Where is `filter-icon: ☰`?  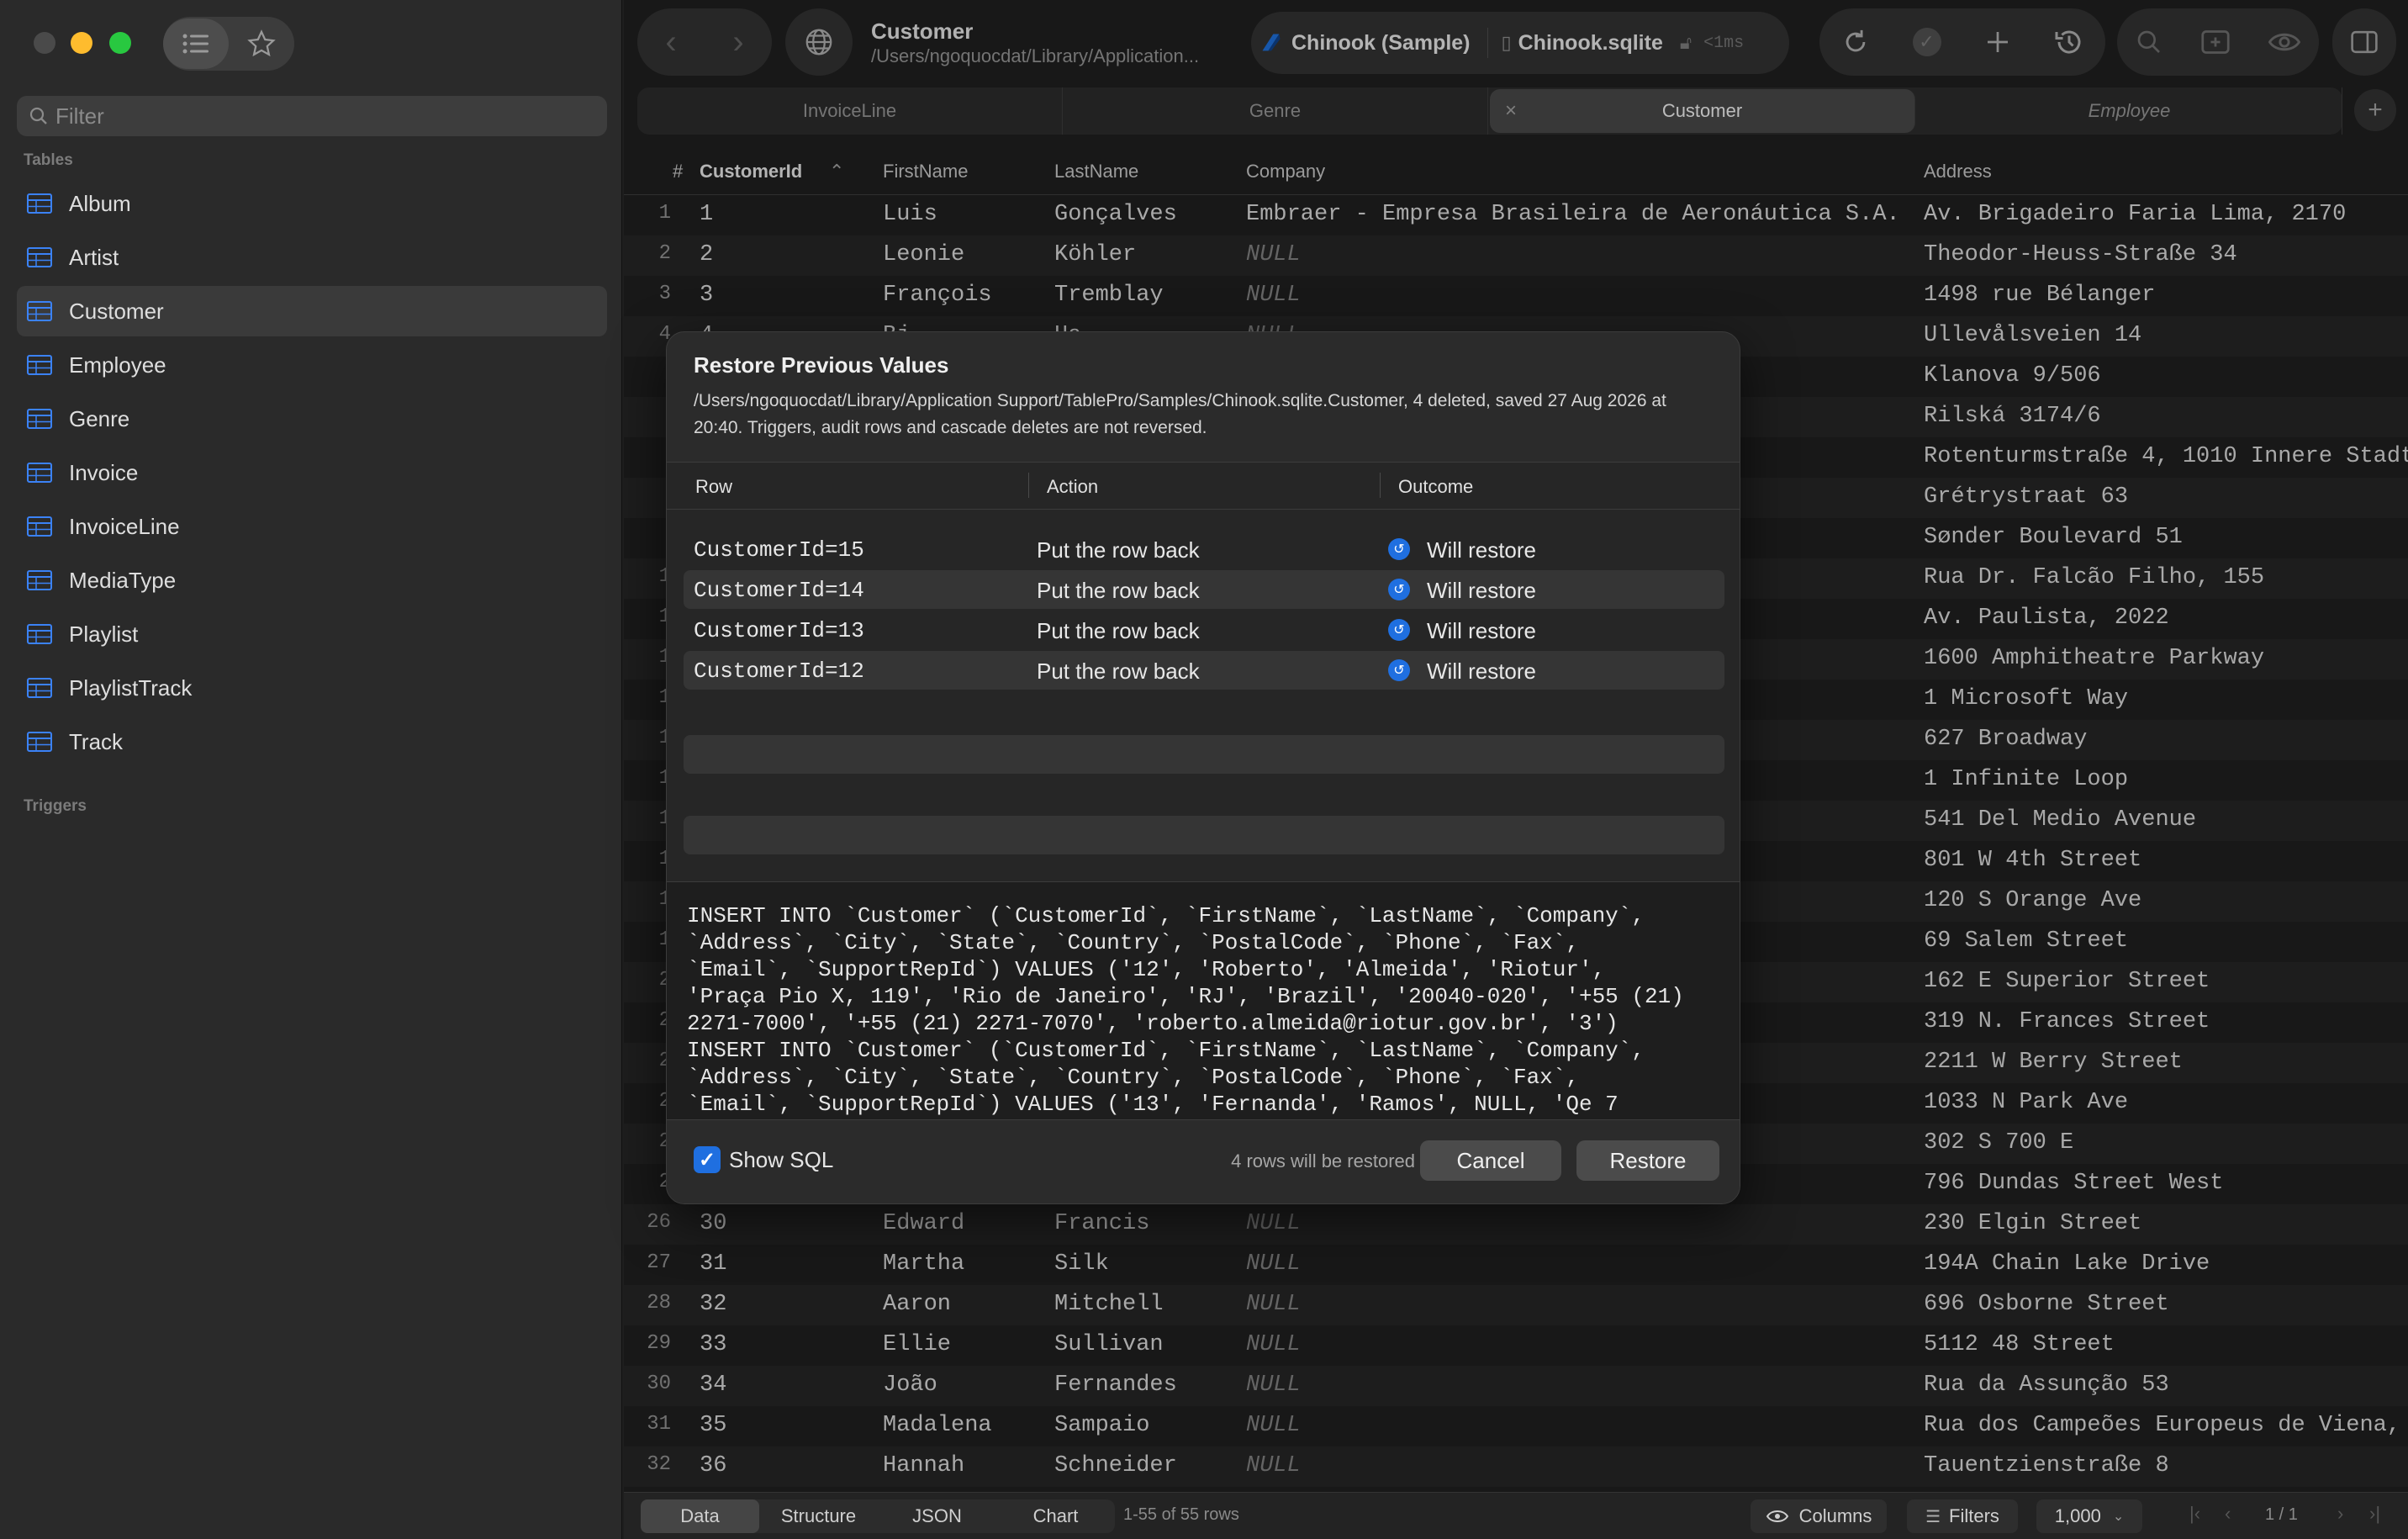
filter-icon: ☰ is located at coordinates (1933, 1516).